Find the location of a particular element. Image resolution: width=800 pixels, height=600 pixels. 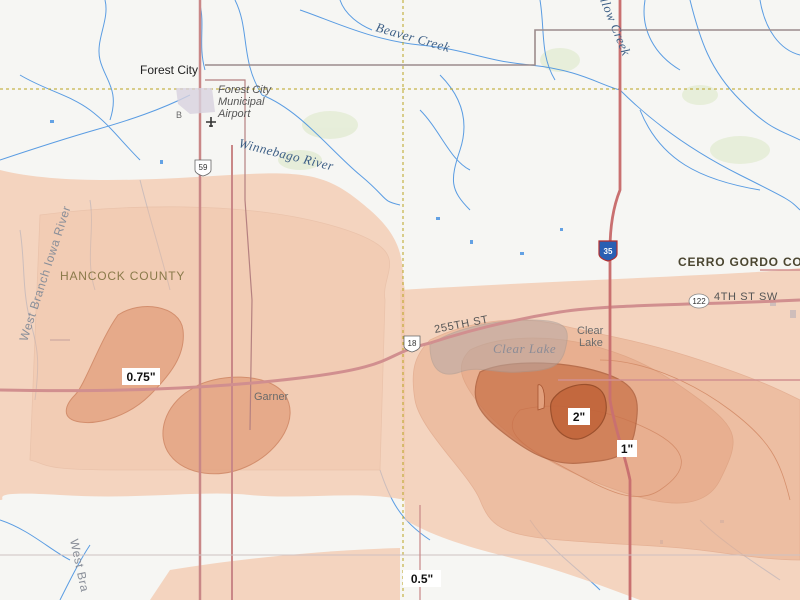

svg-text: 2" is located at coordinates (579, 417).